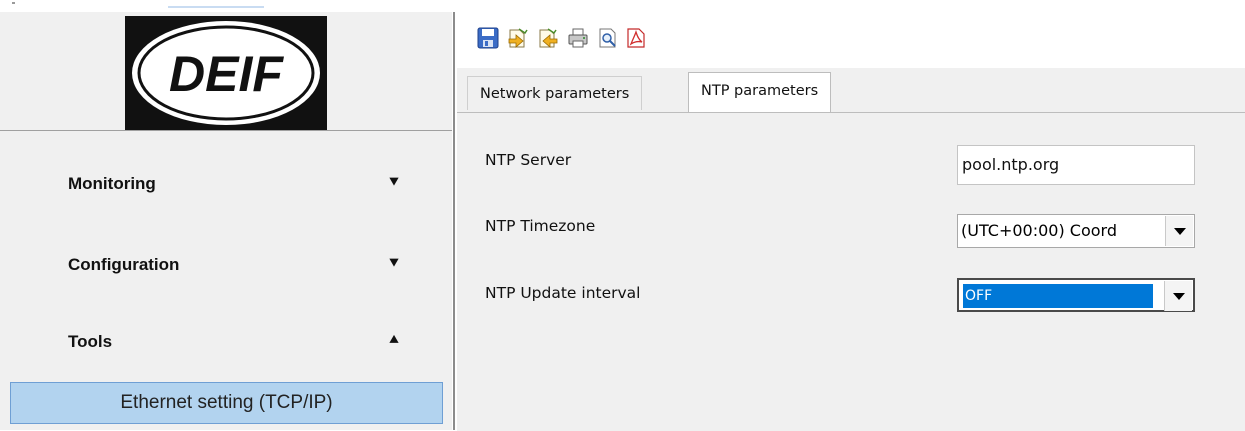 The height and width of the screenshot is (431, 1245). I want to click on save-icon, so click(488, 38).